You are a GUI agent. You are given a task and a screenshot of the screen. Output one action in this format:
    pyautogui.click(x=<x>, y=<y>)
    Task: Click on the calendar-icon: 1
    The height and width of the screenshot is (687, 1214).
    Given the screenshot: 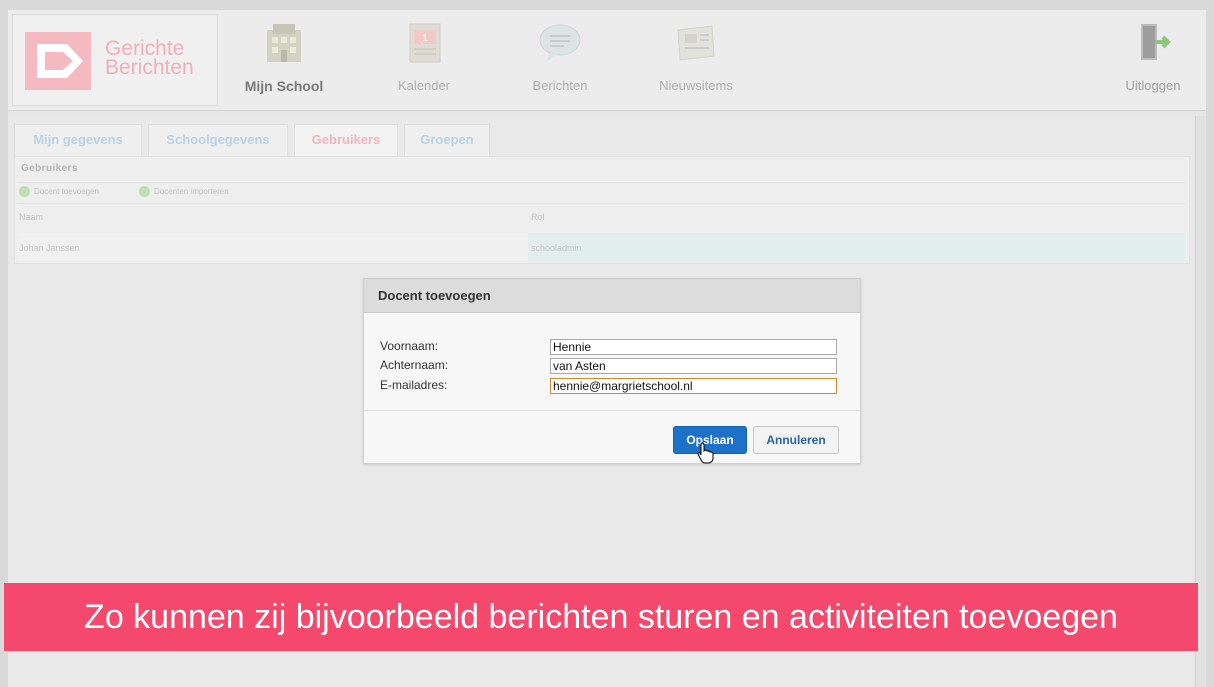 What is the action you would take?
    pyautogui.click(x=425, y=43)
    